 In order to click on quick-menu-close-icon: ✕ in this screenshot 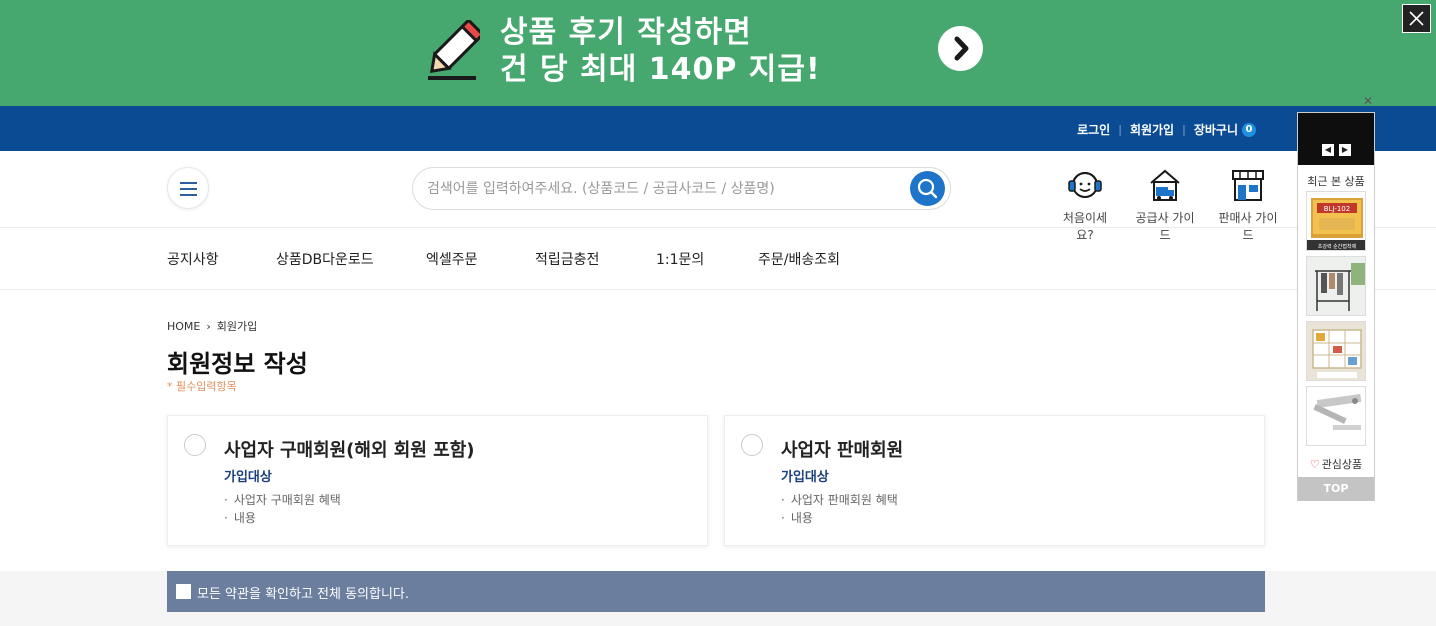, I will do `click(1368, 101)`.